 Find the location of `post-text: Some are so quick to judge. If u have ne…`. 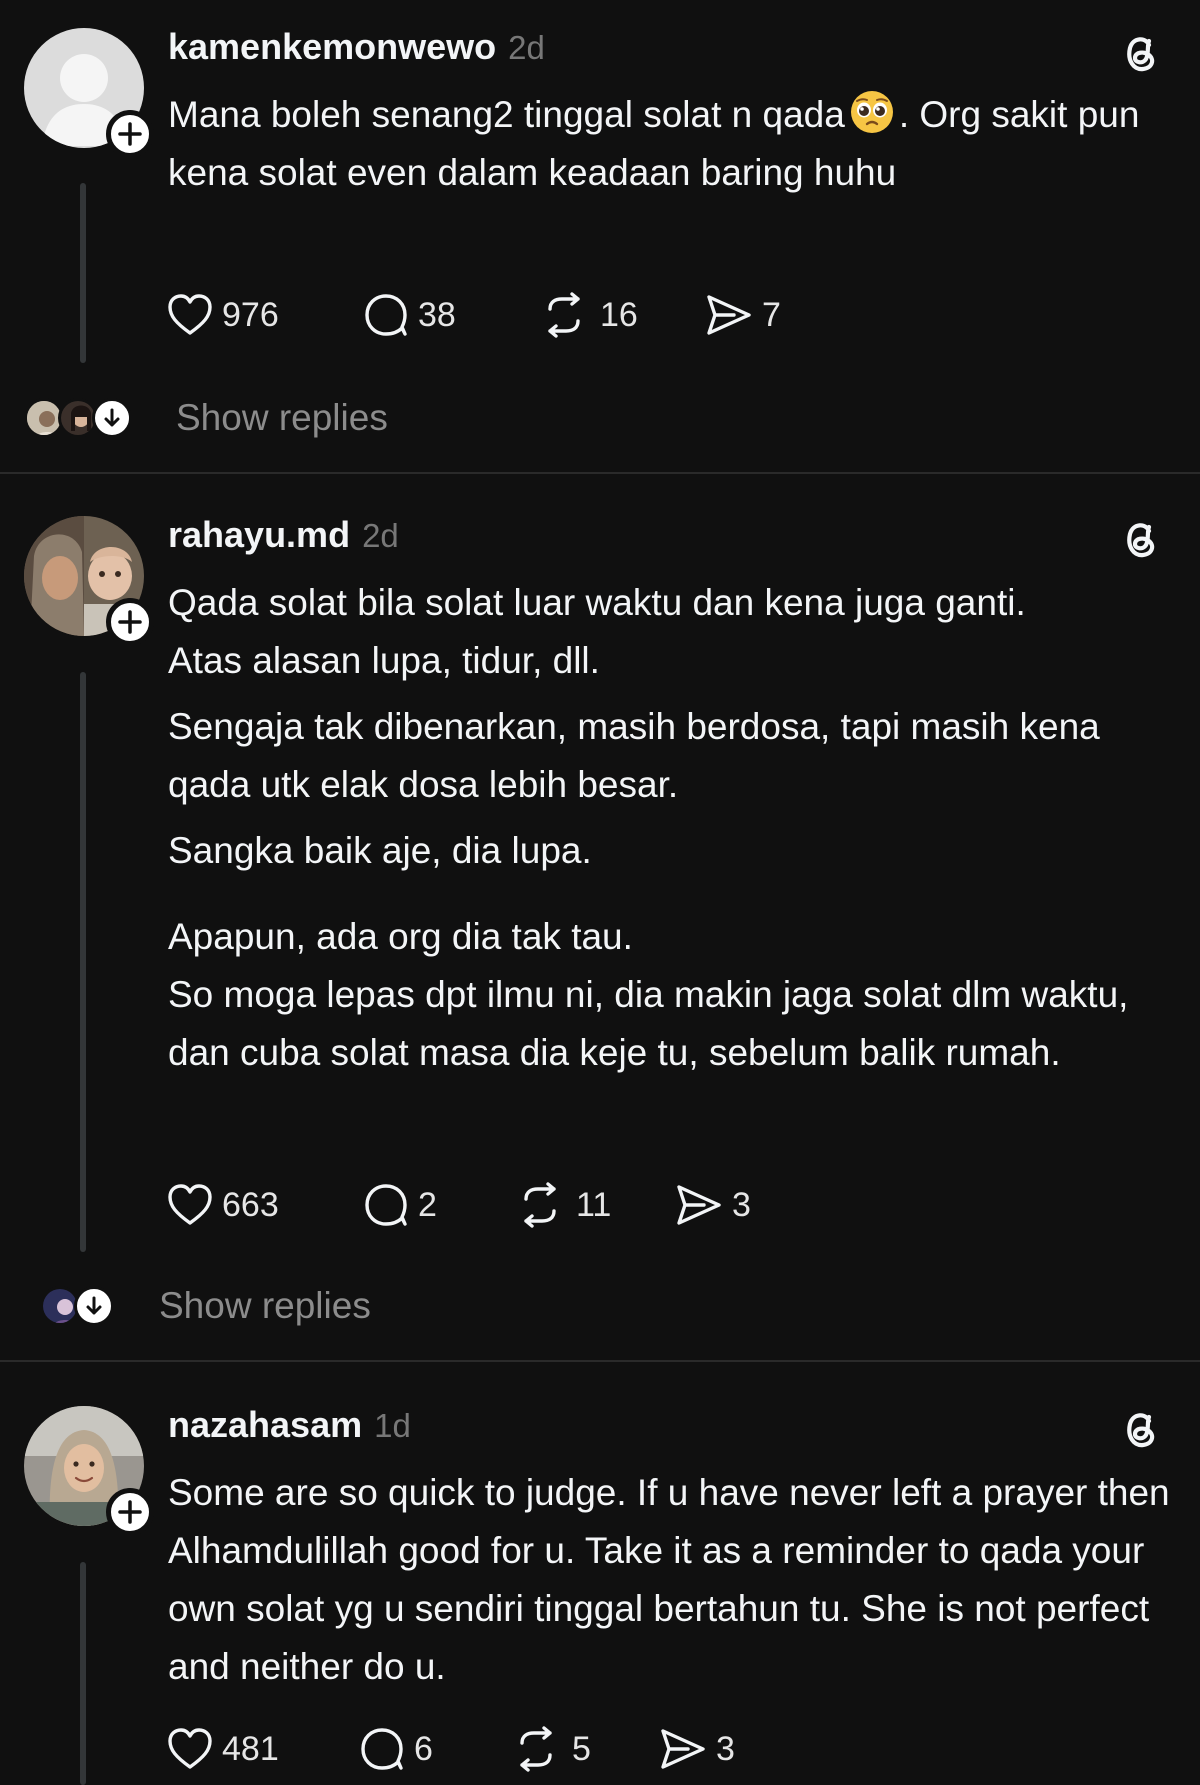

post-text: Some are so quick to judge. If u have ne… is located at coordinates (673, 1580).